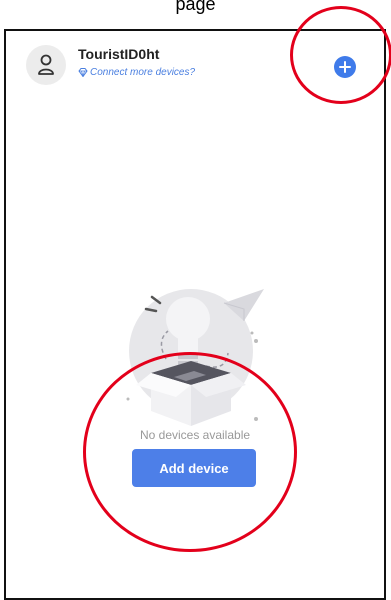  I want to click on plus-circle-icon, so click(345, 67).